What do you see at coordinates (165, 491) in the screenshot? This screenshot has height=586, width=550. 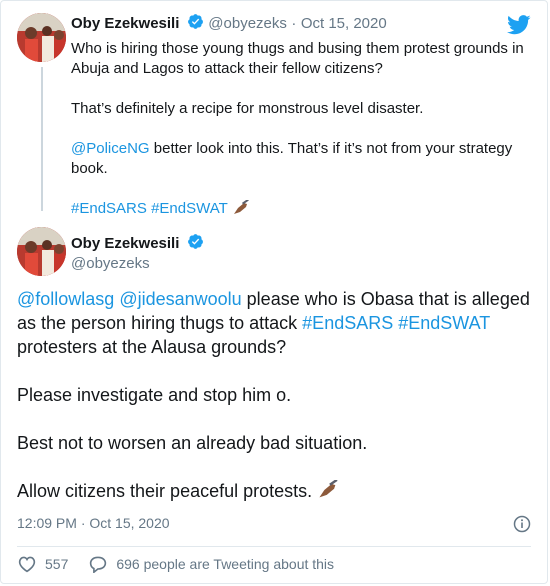 I see `text-span: Allow citizens their peaceful protests.` at bounding box center [165, 491].